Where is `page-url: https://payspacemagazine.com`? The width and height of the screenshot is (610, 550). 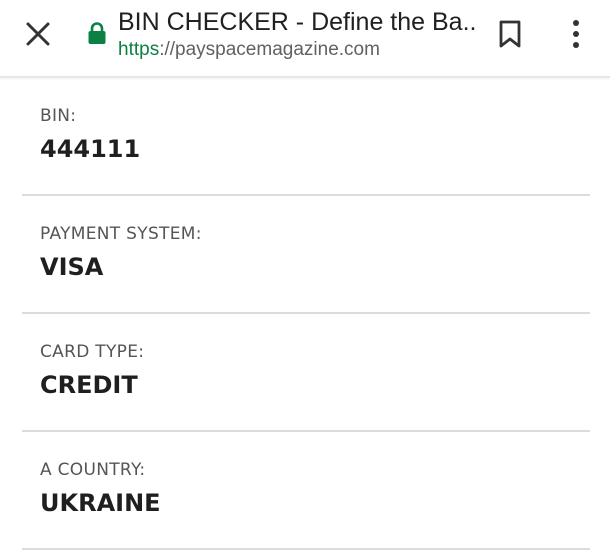 page-url: https://payspacemagazine.com is located at coordinates (298, 50).